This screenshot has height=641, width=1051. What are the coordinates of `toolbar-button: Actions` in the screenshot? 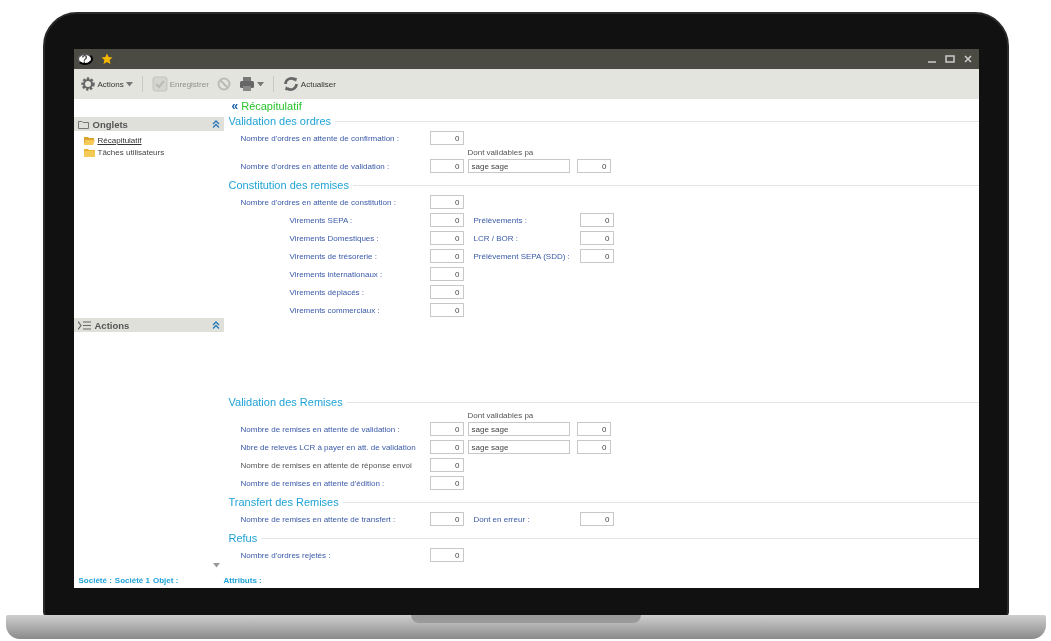 It's located at (106, 84).